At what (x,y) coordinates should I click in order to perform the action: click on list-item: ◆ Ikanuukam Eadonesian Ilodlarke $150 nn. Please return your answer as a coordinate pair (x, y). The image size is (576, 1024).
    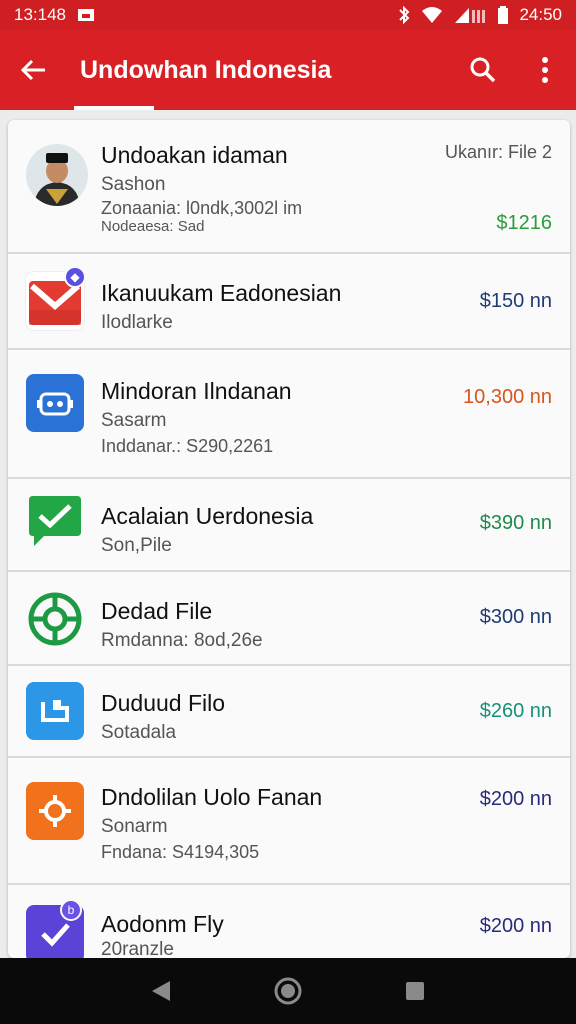
    Looking at the image, I should click on (289, 302).